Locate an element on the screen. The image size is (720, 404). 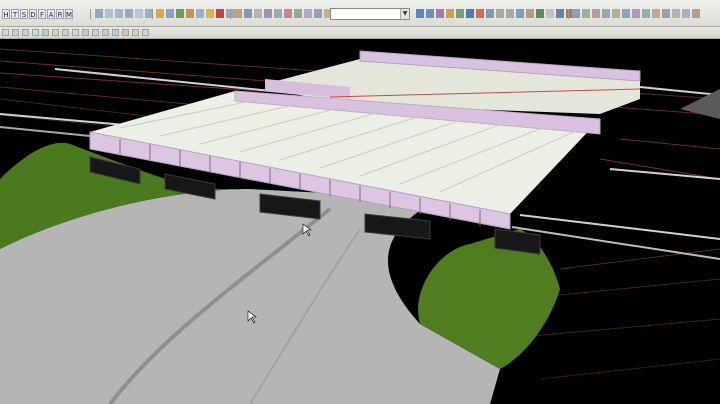
edit-tools-group is located at coordinates (283, 13).